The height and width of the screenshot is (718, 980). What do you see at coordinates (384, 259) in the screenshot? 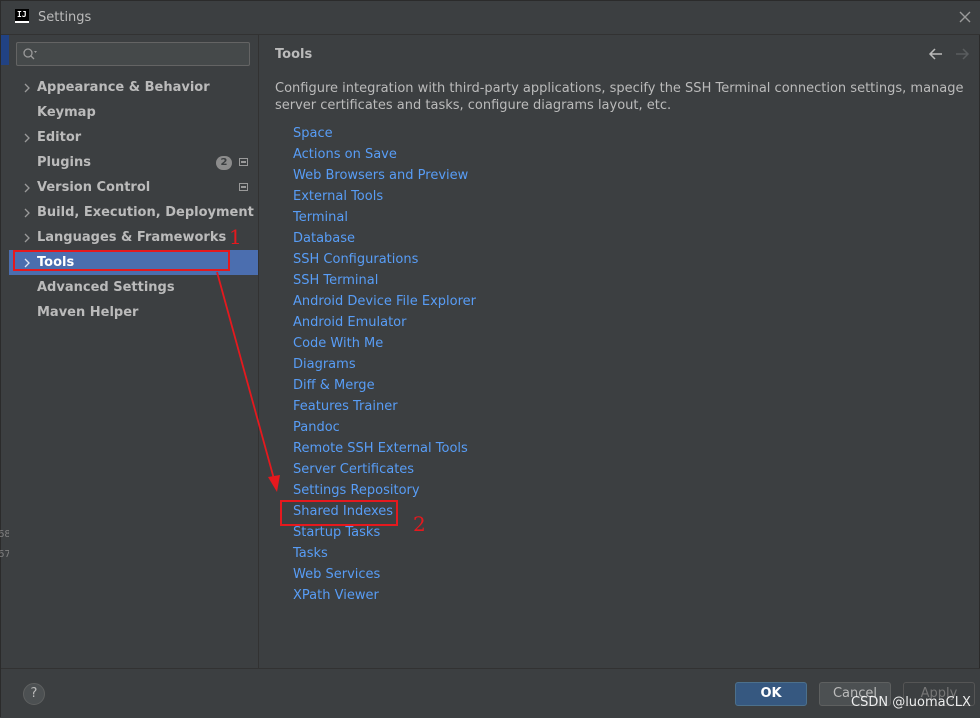
I see `link-ssh-configurations: SSH Configurations` at bounding box center [384, 259].